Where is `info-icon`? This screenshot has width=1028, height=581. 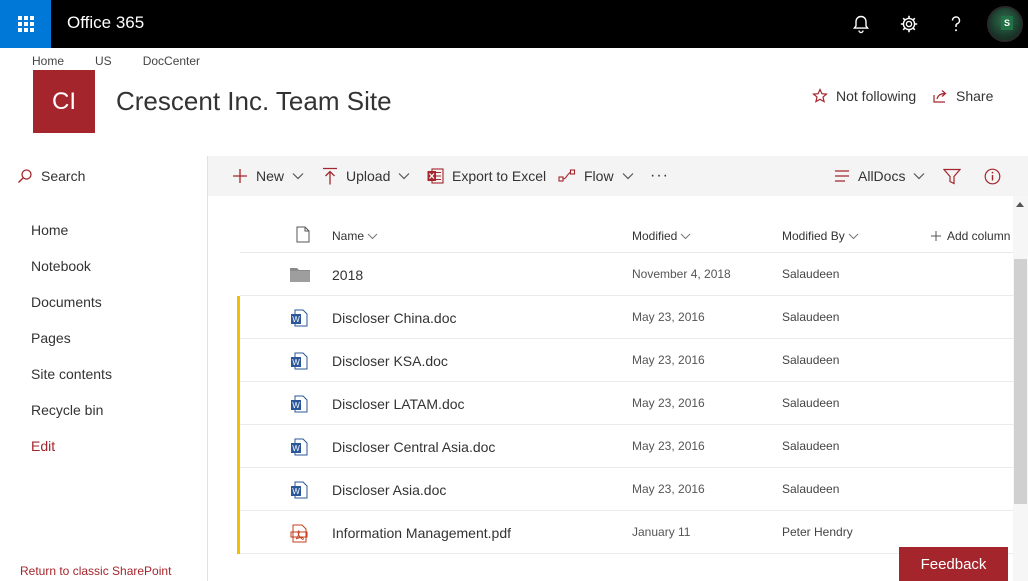
info-icon is located at coordinates (992, 176).